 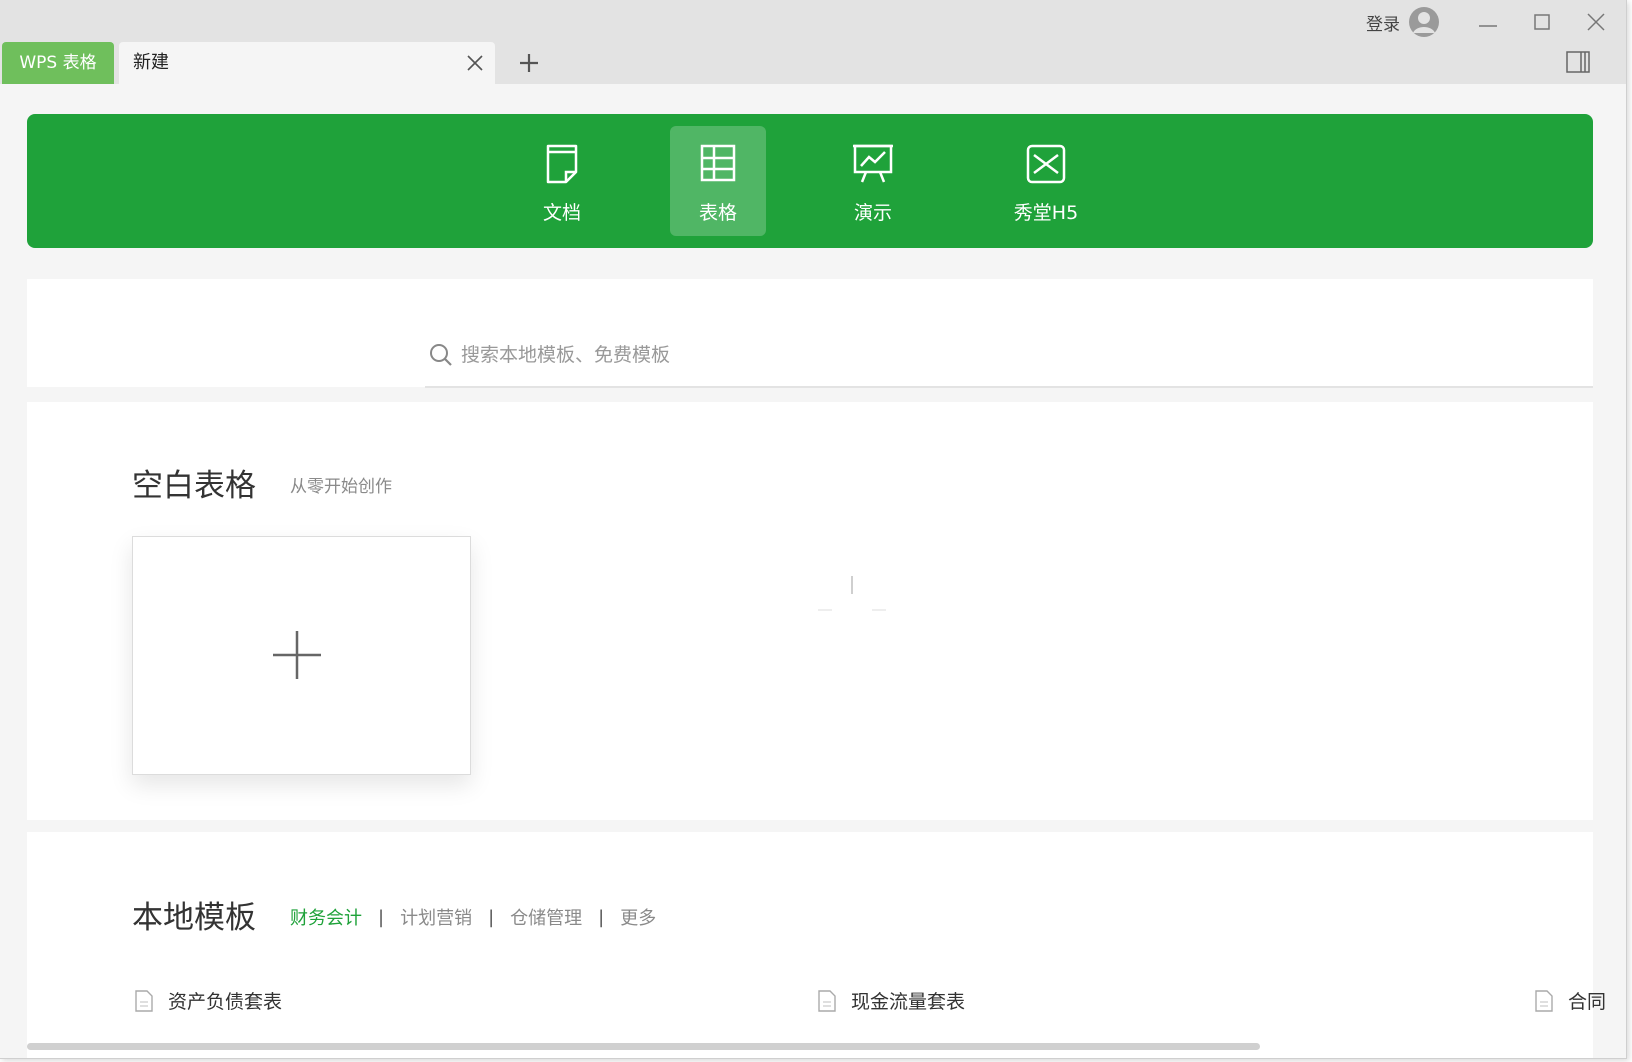 I want to click on minimize-icon, so click(x=1488, y=22).